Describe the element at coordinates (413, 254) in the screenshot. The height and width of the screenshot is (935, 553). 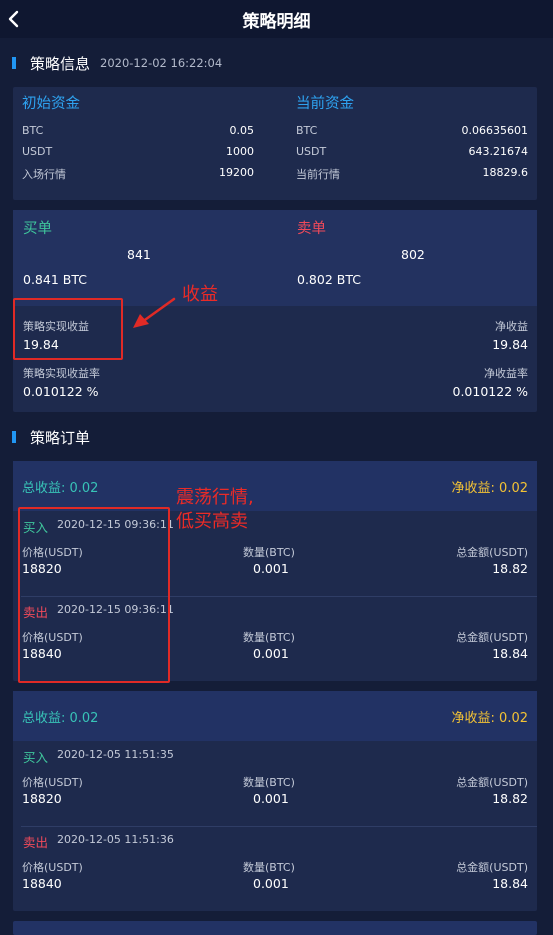
I see `sell-count: 802` at that location.